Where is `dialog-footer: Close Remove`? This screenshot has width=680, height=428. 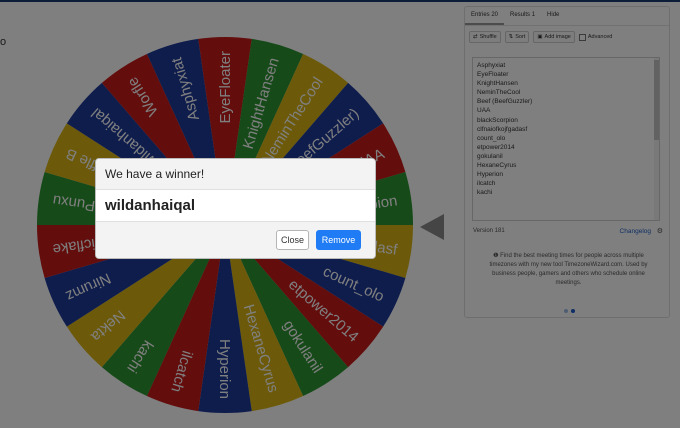
dialog-footer: Close Remove is located at coordinates (235, 239).